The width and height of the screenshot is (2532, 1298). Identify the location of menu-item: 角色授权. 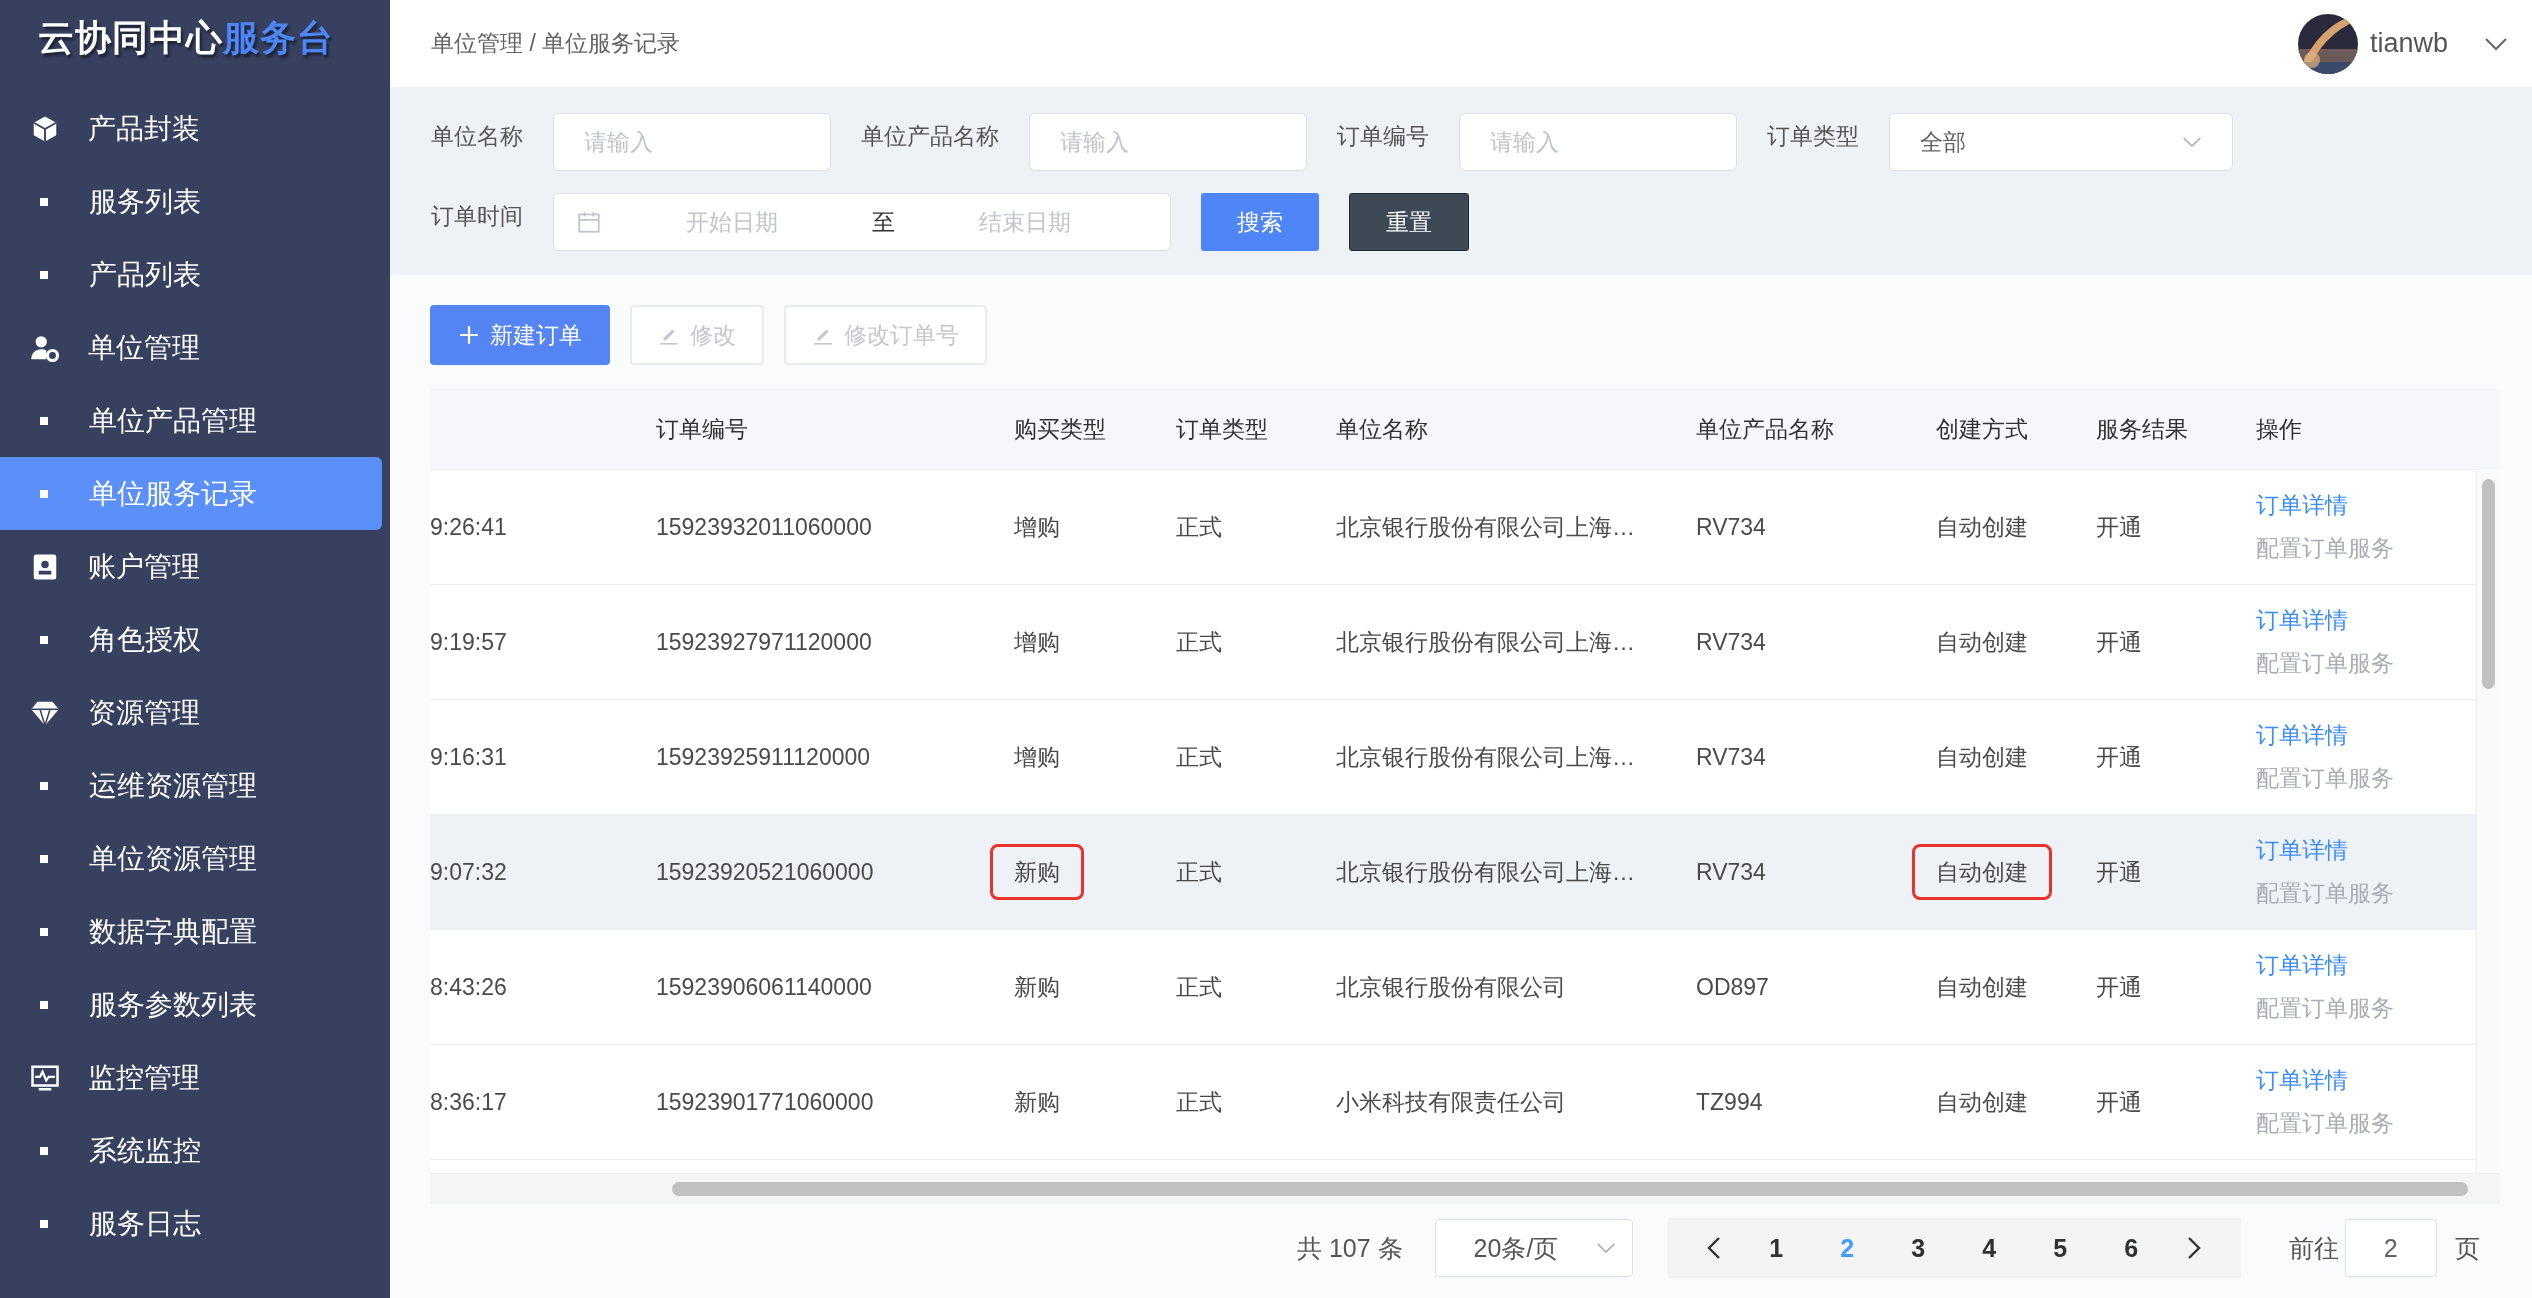
(191, 639).